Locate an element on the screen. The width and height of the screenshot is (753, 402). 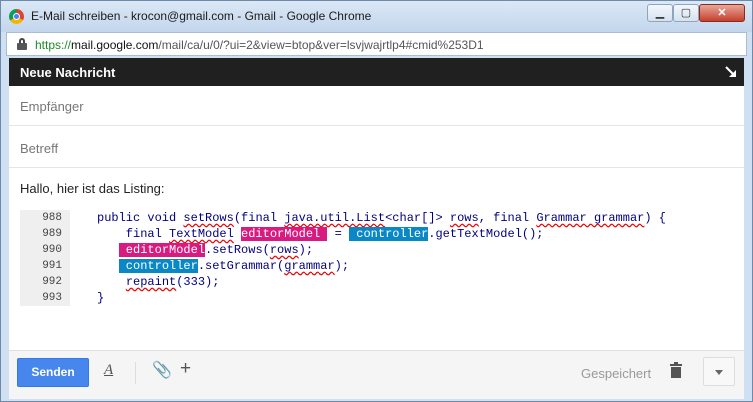
close-button: ✕ is located at coordinates (722, 13).